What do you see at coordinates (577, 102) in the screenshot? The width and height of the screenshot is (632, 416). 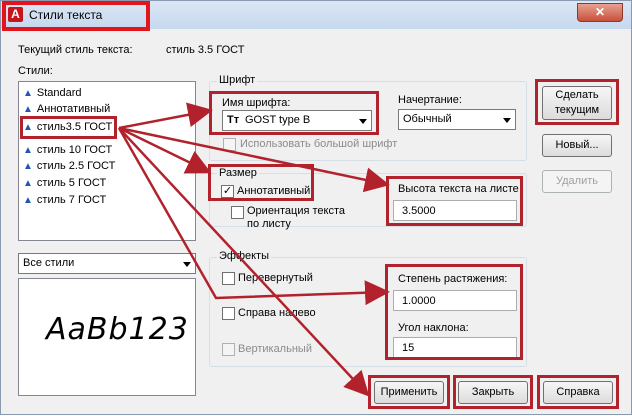 I see `set-current-highlight` at bounding box center [577, 102].